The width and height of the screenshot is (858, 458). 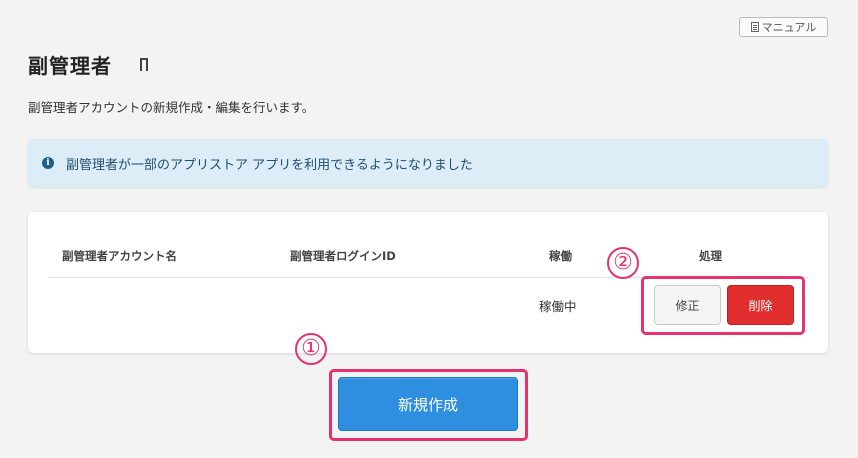 What do you see at coordinates (710, 256) in the screenshot?
I see `column-header-action: 処理` at bounding box center [710, 256].